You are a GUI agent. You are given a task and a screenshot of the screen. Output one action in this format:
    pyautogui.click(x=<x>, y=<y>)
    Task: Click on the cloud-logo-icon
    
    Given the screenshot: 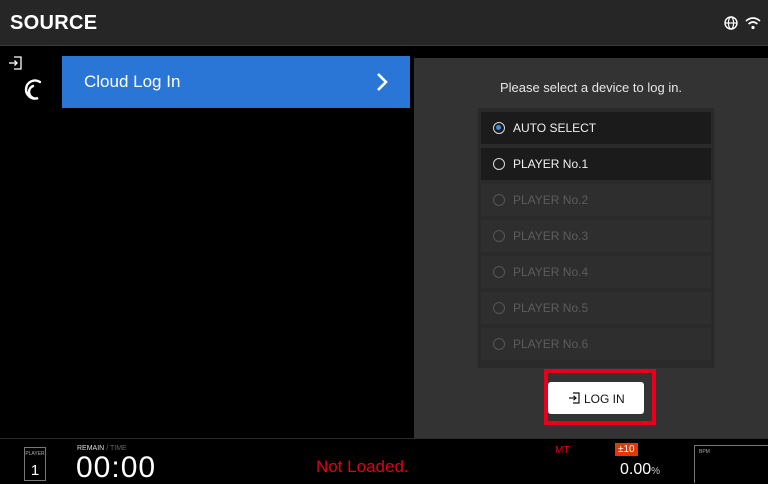 What is the action you would take?
    pyautogui.click(x=33, y=89)
    